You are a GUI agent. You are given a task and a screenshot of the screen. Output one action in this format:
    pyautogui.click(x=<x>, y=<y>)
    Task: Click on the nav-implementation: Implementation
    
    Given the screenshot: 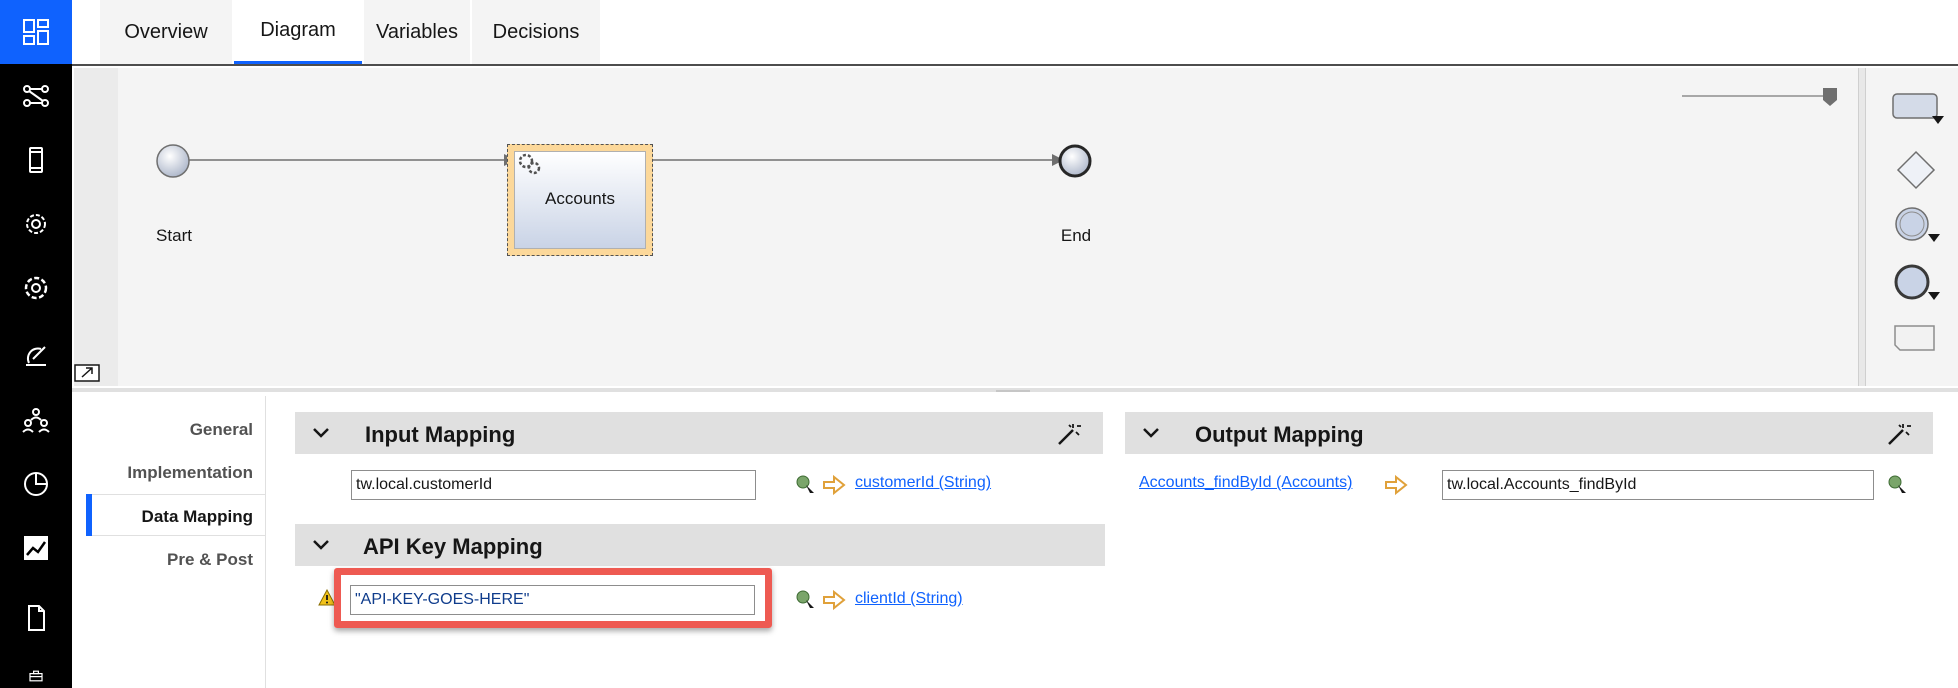 What is the action you would take?
    pyautogui.click(x=190, y=473)
    